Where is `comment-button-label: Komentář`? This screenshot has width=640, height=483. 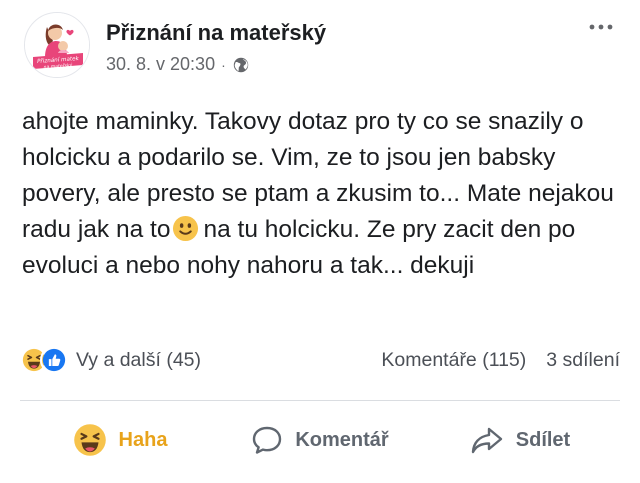
comment-button-label: Komentář is located at coordinates (342, 439).